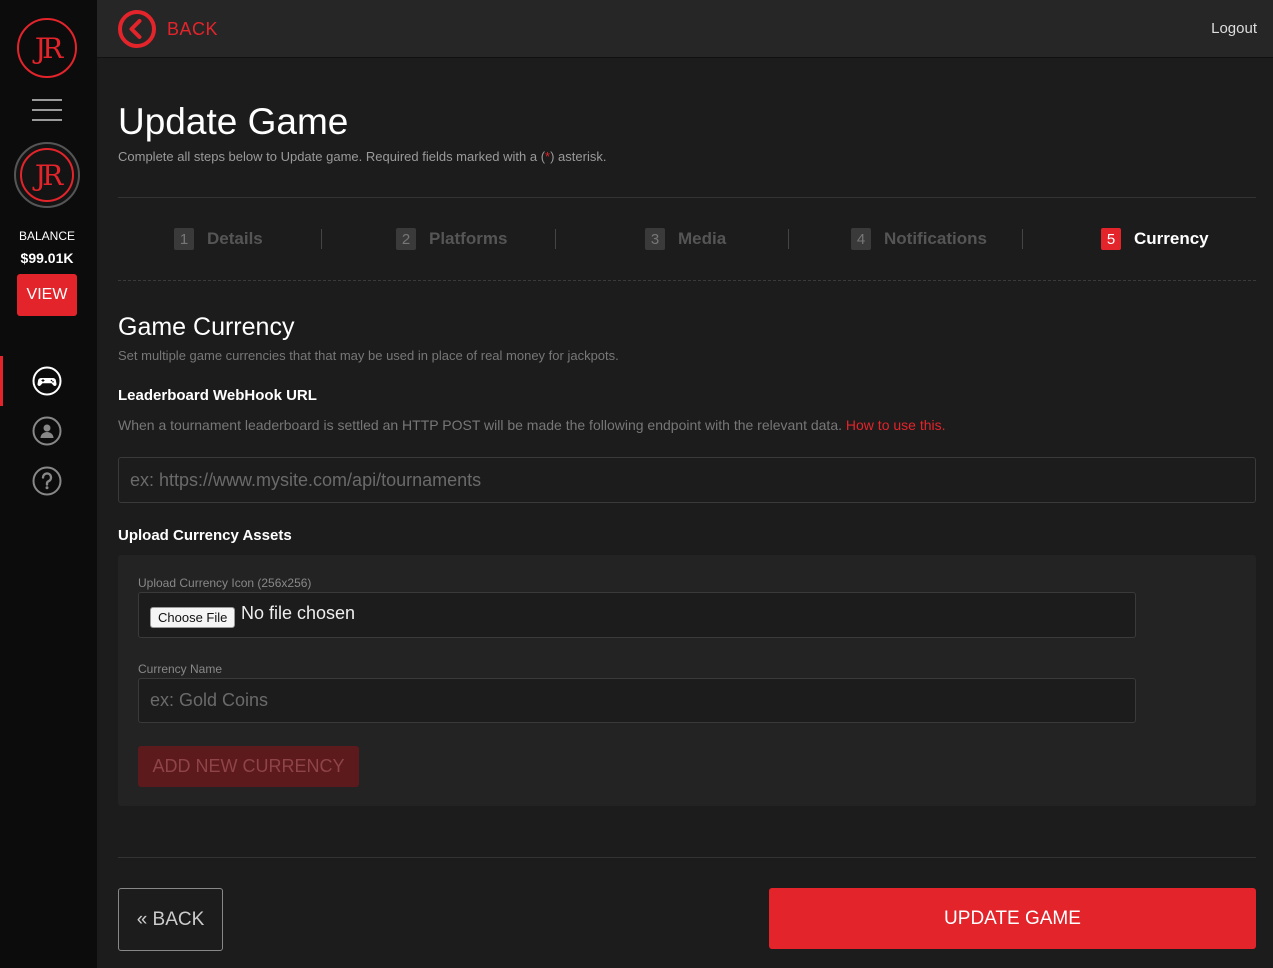 The width and height of the screenshot is (1273, 968). Describe the element at coordinates (47, 431) in the screenshot. I see `user-icon` at that location.